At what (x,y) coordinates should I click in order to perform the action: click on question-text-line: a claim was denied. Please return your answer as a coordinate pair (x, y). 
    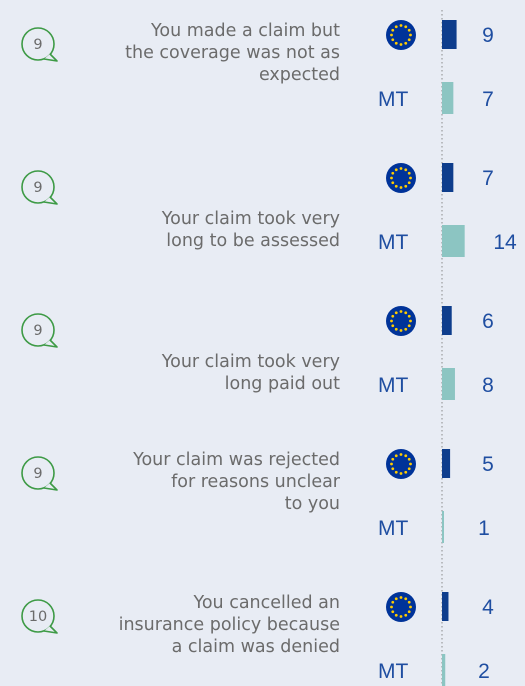
    Looking at the image, I should click on (256, 647).